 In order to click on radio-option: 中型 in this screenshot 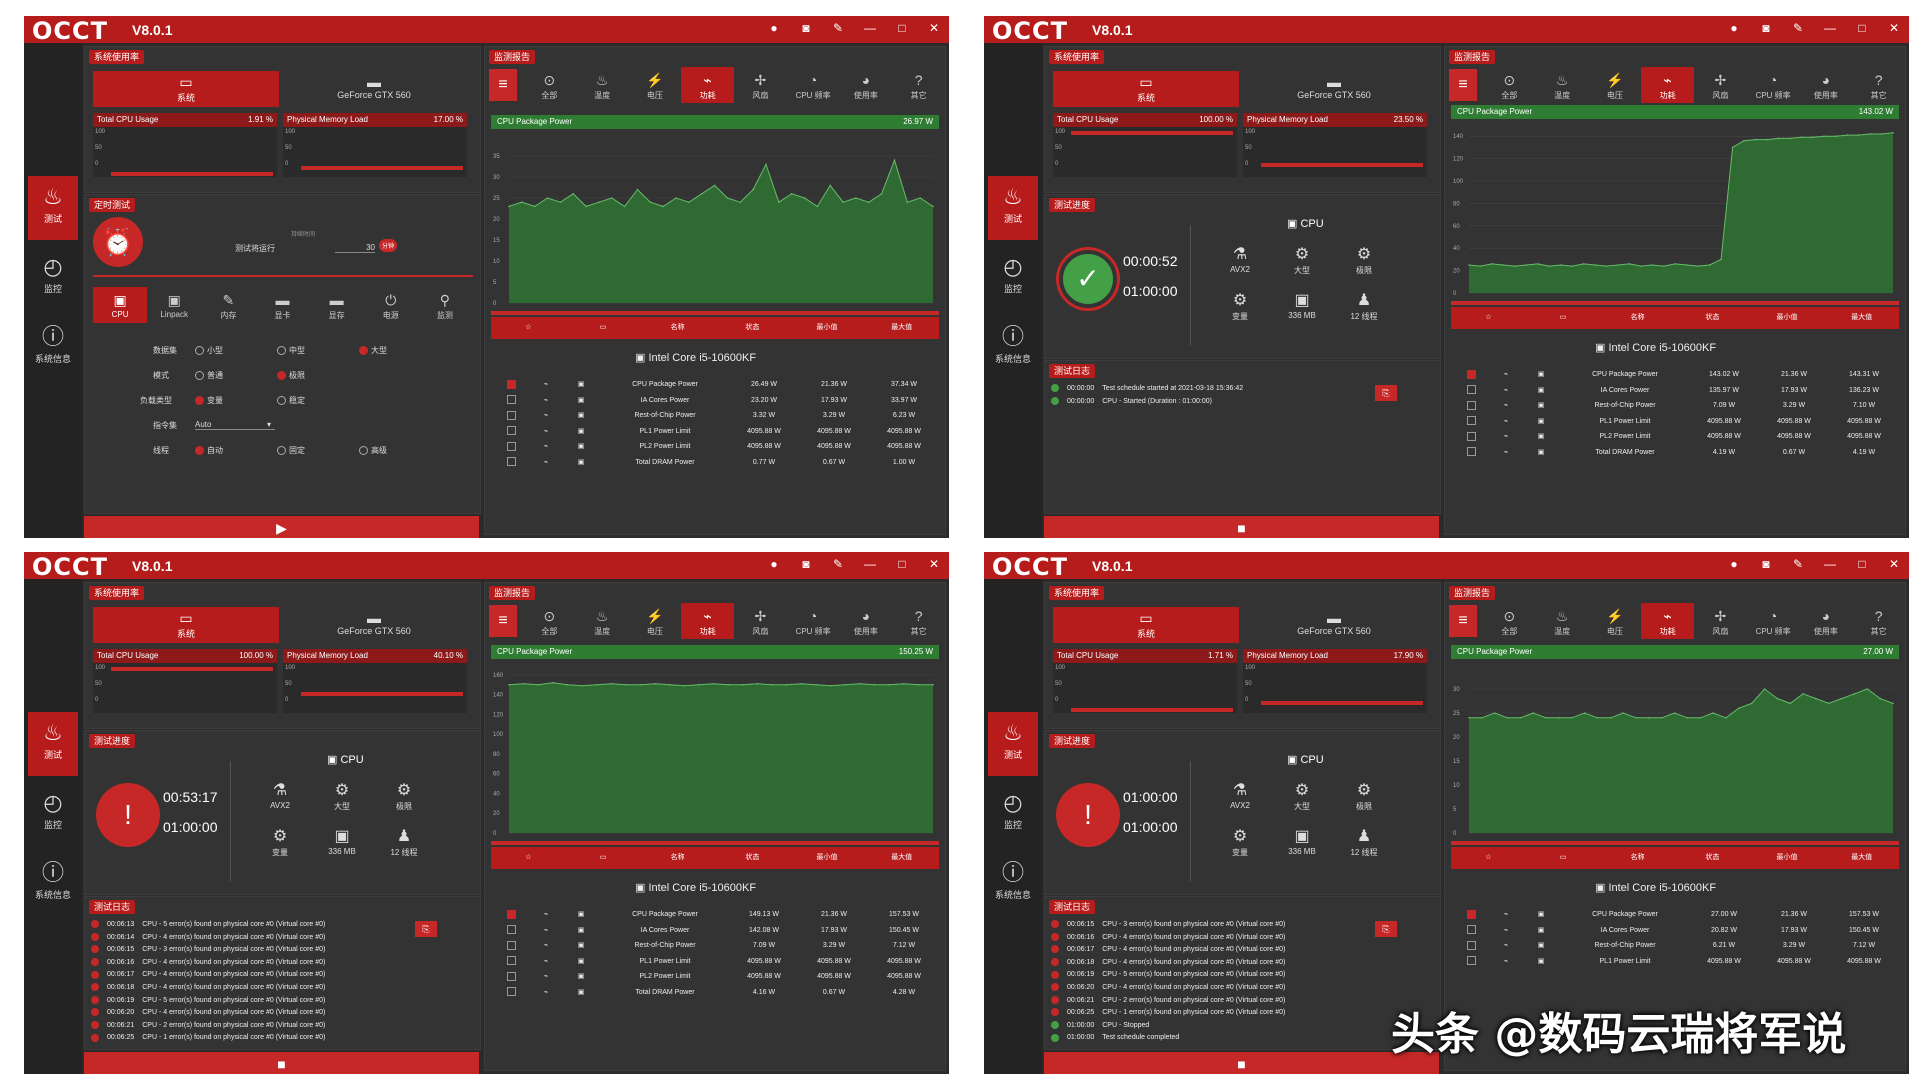, I will do `click(291, 350)`.